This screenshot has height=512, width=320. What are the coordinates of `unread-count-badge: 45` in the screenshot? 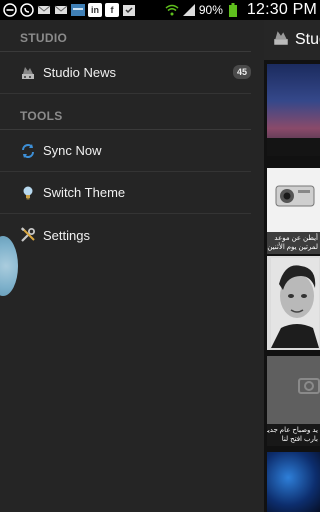 It's located at (241, 72).